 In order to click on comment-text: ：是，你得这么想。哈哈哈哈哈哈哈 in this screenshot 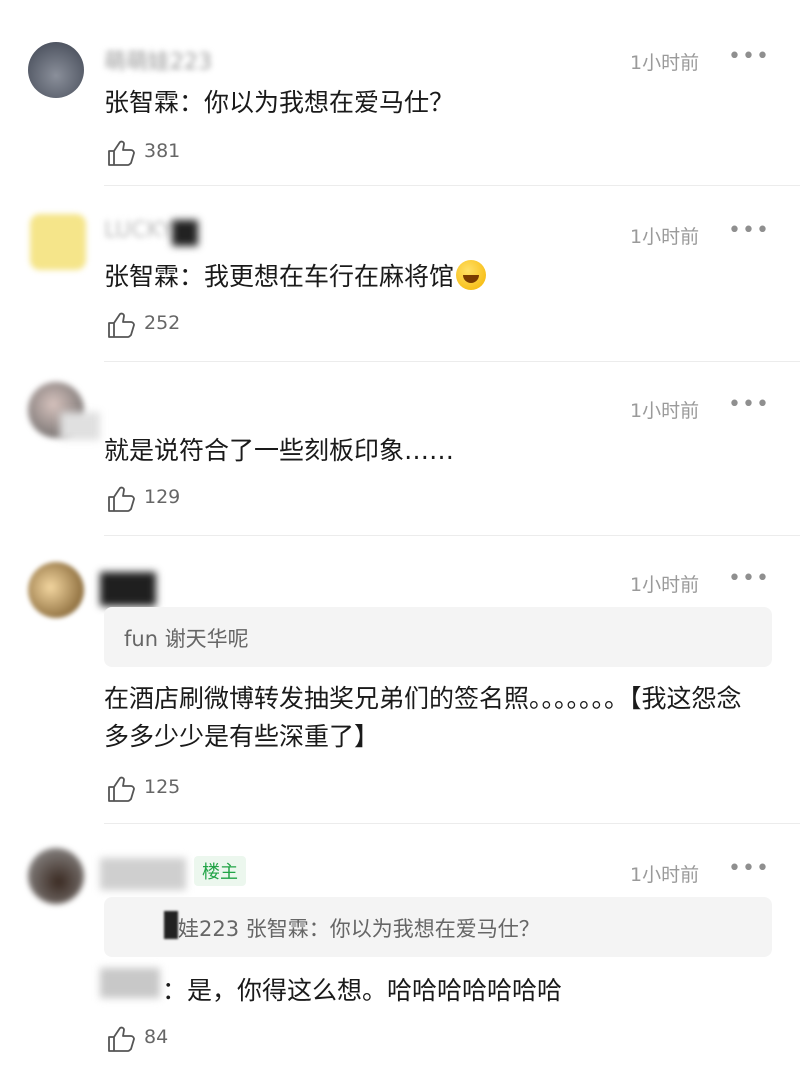, I will do `click(362, 990)`.